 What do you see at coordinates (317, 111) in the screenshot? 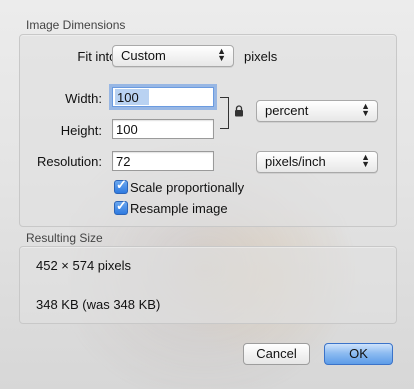
I see `size-unit-popup: percent ▲ ▼` at bounding box center [317, 111].